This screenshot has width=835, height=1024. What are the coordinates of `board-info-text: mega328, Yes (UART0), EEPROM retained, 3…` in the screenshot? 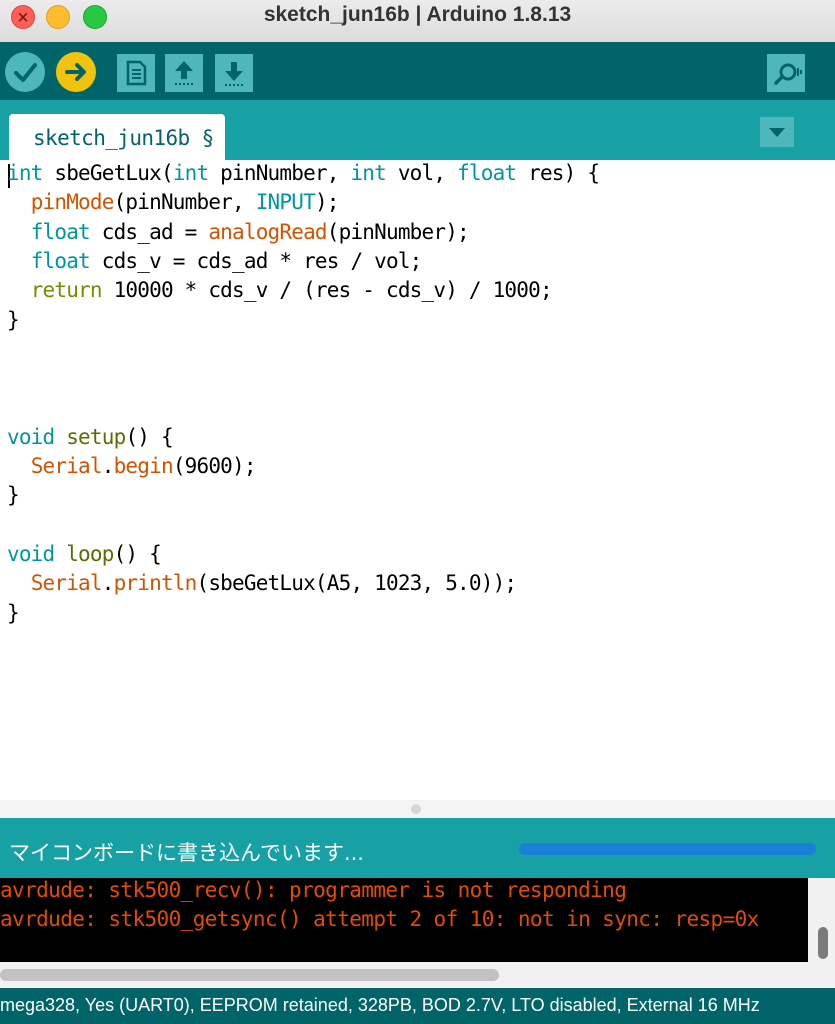 It's located at (380, 1005).